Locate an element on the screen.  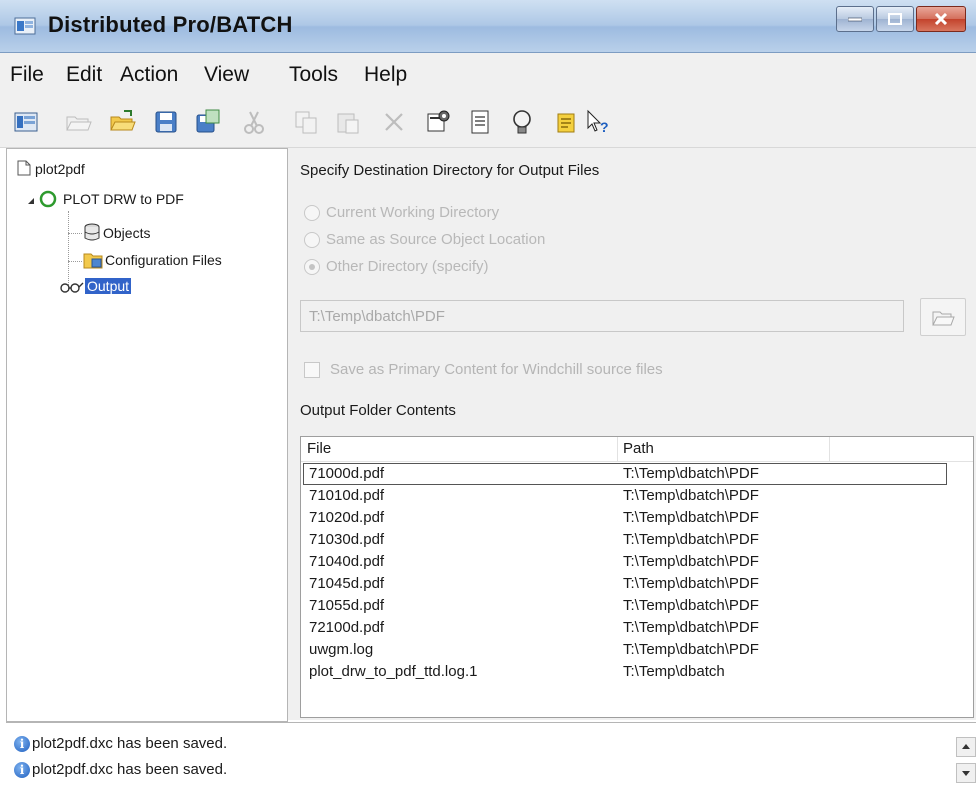
menu-help: Help is located at coordinates (385, 75).